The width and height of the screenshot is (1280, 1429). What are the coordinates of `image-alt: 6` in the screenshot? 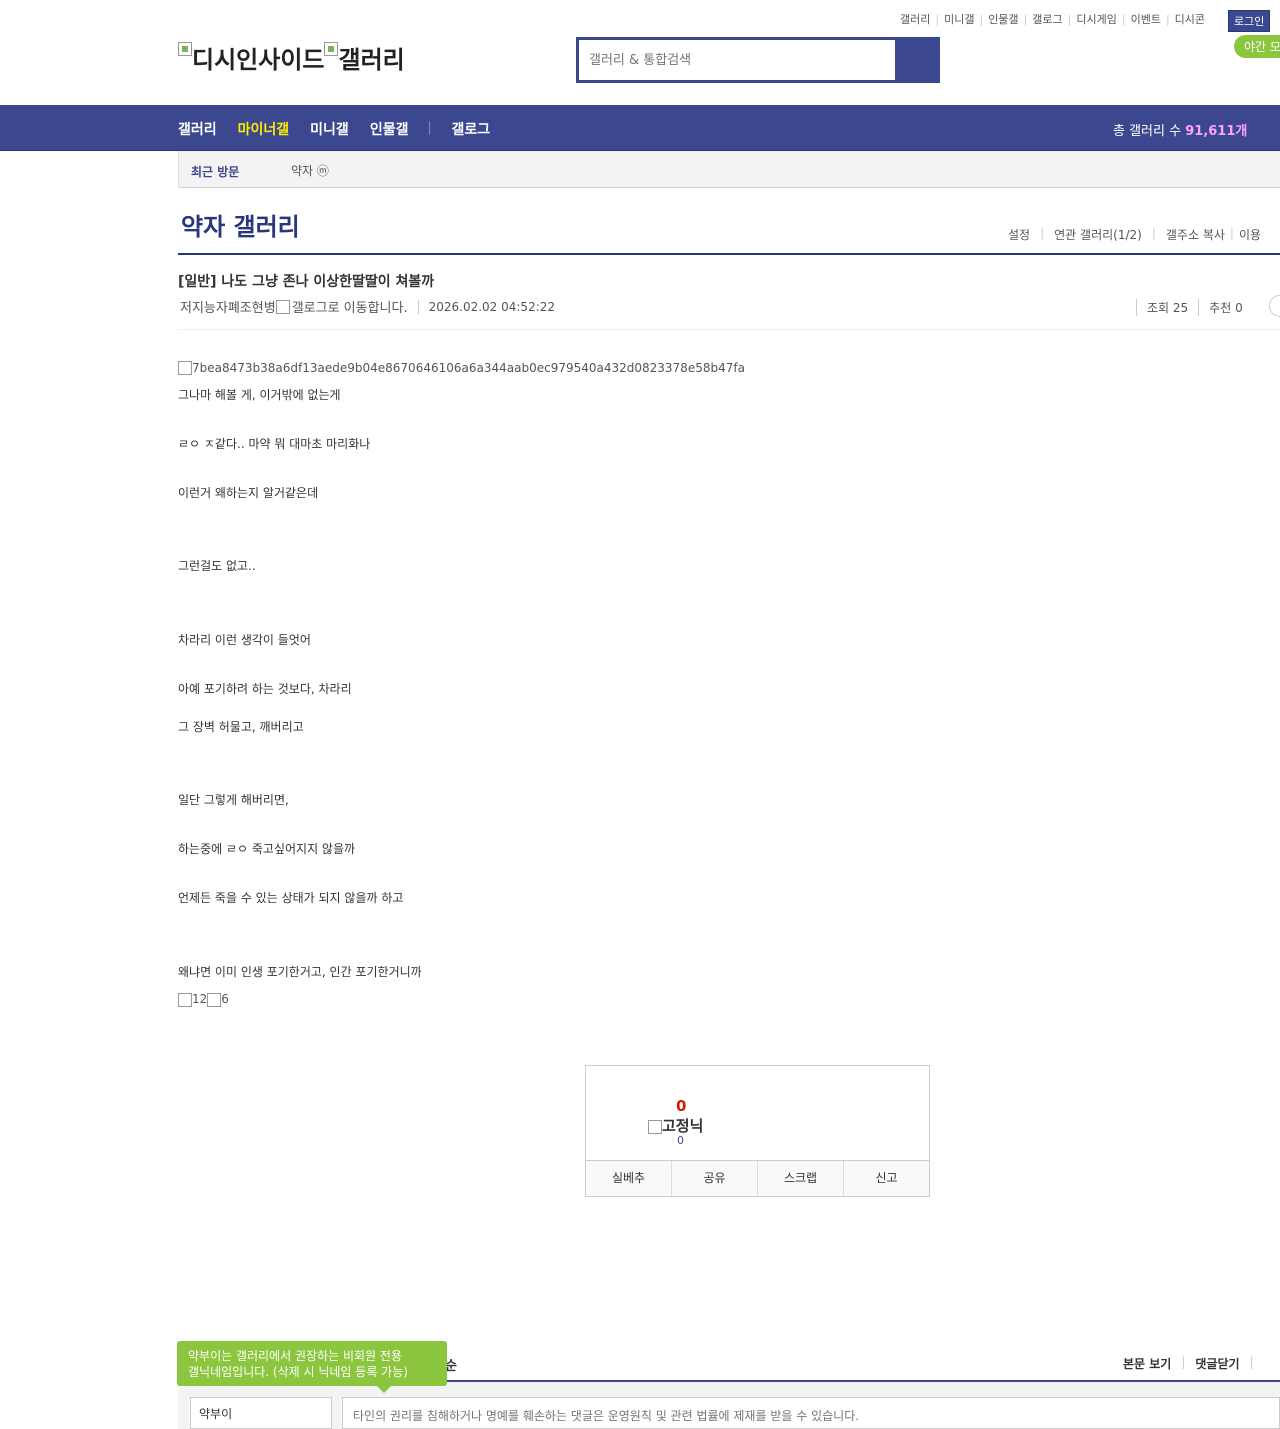 It's located at (225, 999).